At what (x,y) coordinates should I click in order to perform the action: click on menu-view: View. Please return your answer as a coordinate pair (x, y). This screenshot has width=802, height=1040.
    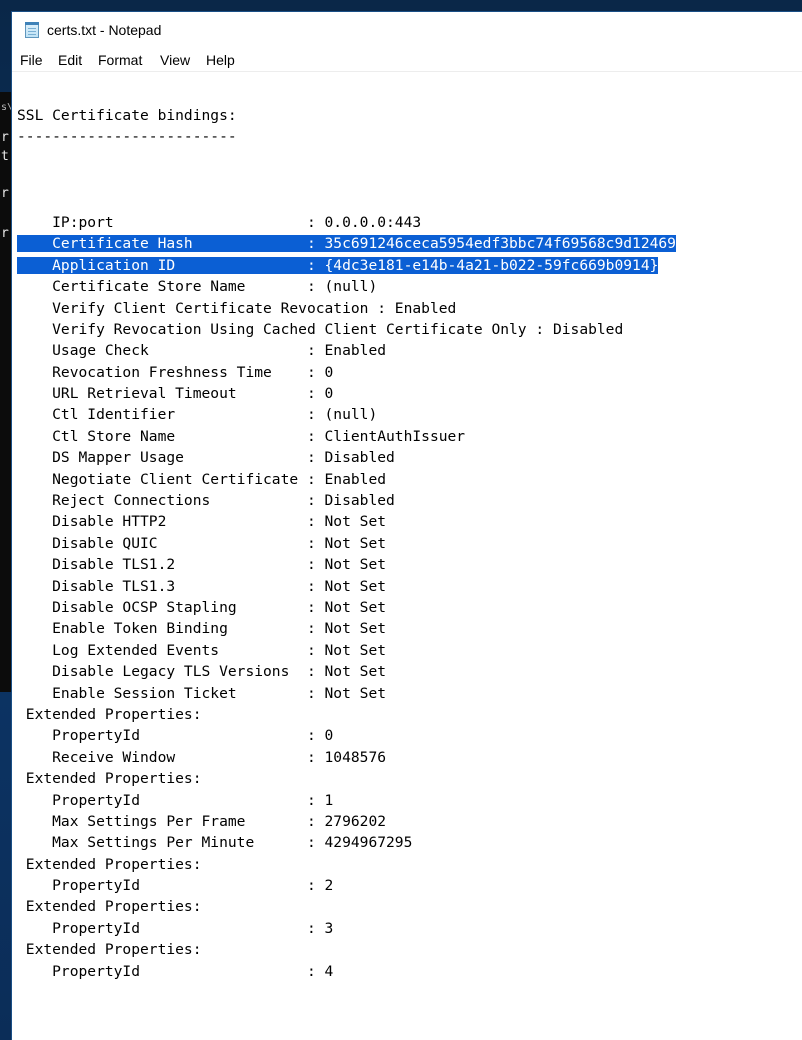
    Looking at the image, I should click on (175, 60).